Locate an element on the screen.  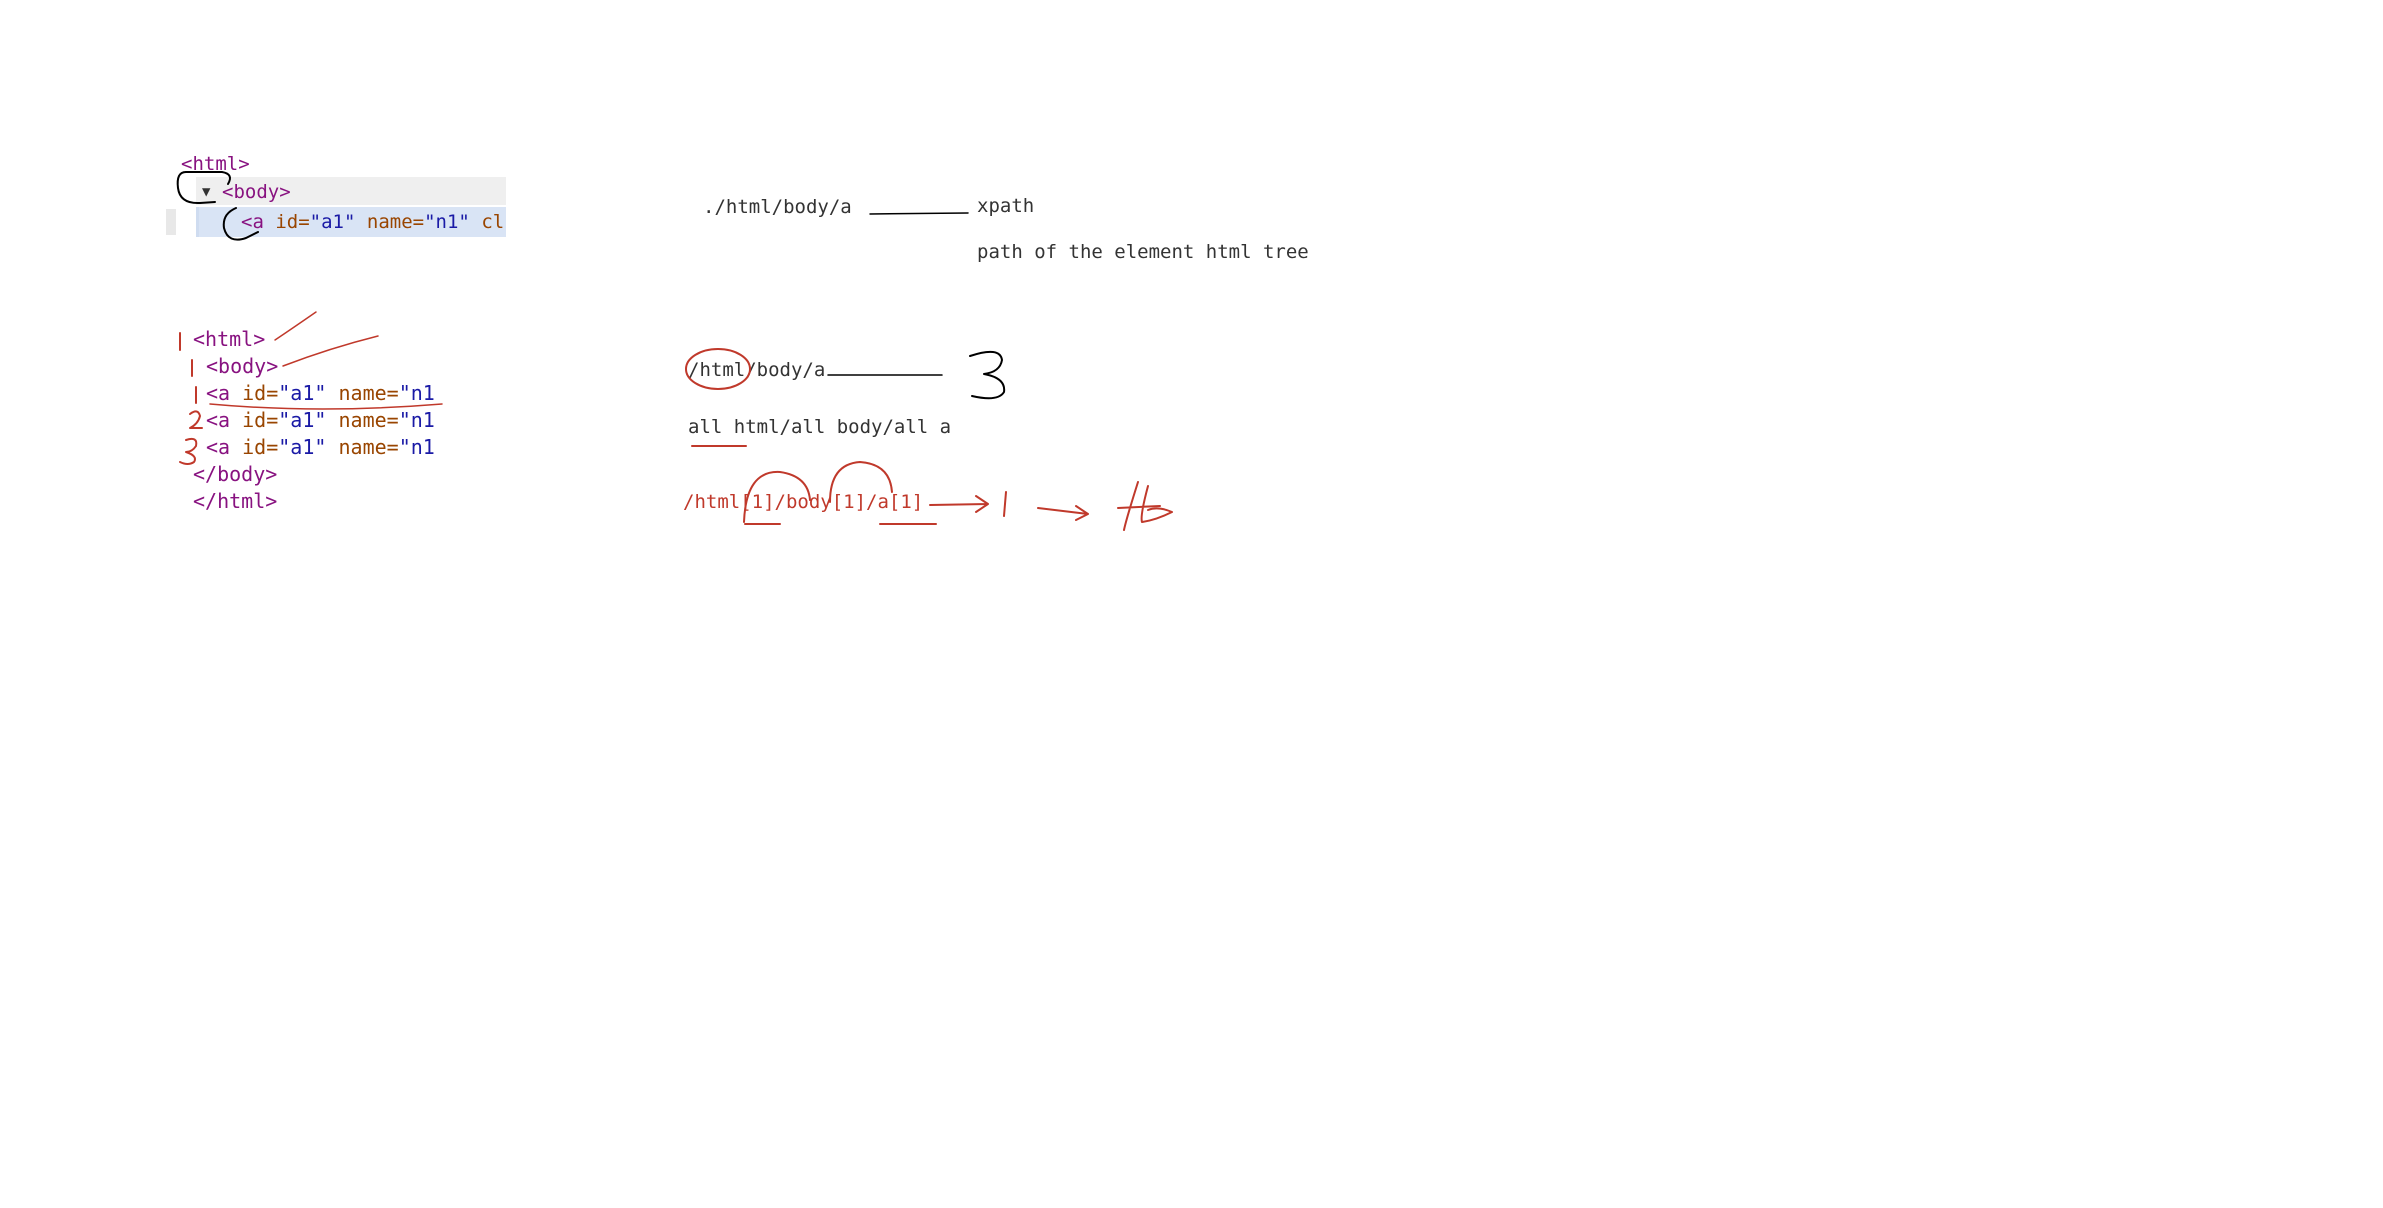
dt-name-attr: name is located at coordinates (389, 222).